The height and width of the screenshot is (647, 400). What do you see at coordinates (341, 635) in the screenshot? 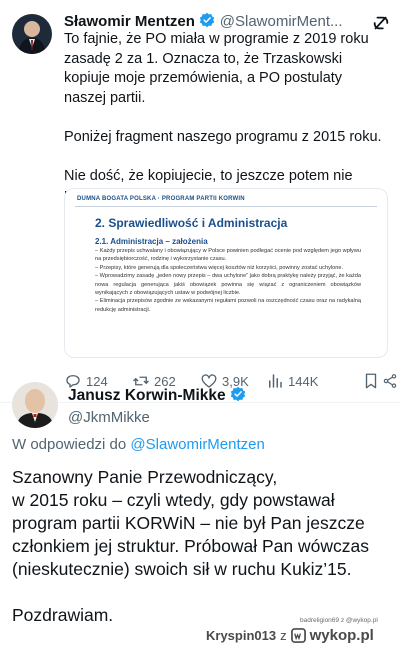
I see `watermark-brand: wykop.pl` at bounding box center [341, 635].